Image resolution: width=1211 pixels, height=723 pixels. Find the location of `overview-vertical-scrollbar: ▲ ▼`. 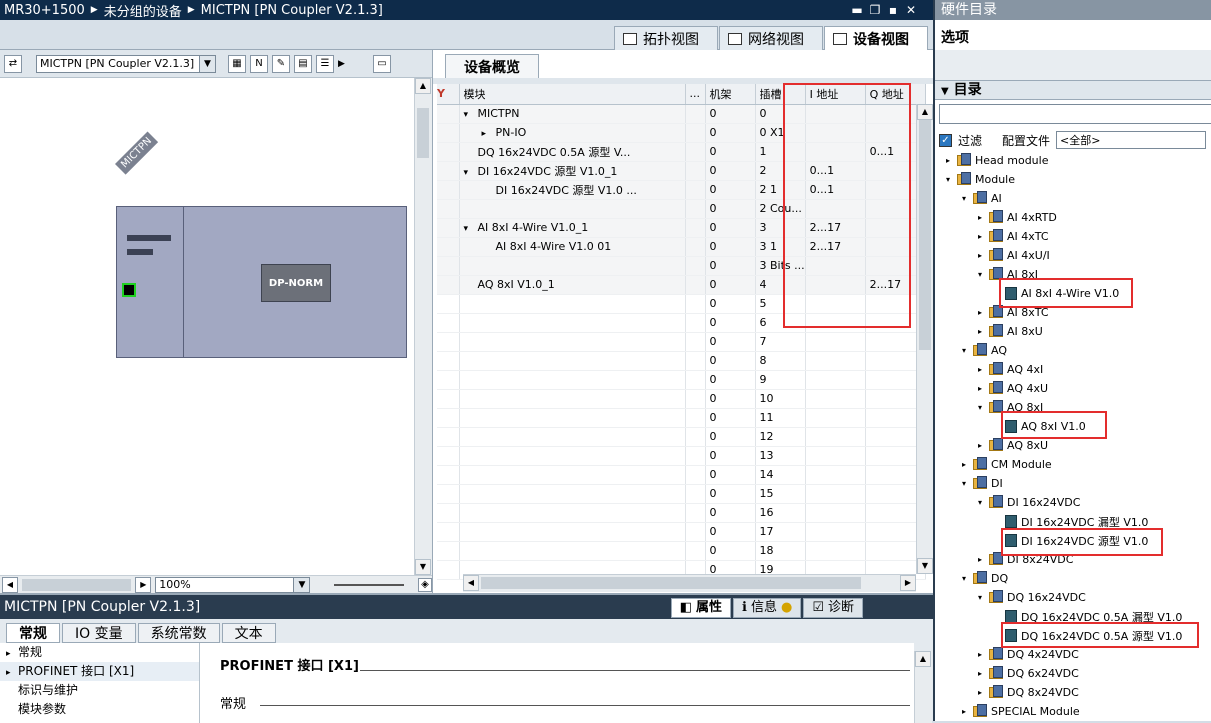

overview-vertical-scrollbar: ▲ ▼ is located at coordinates (925, 339).